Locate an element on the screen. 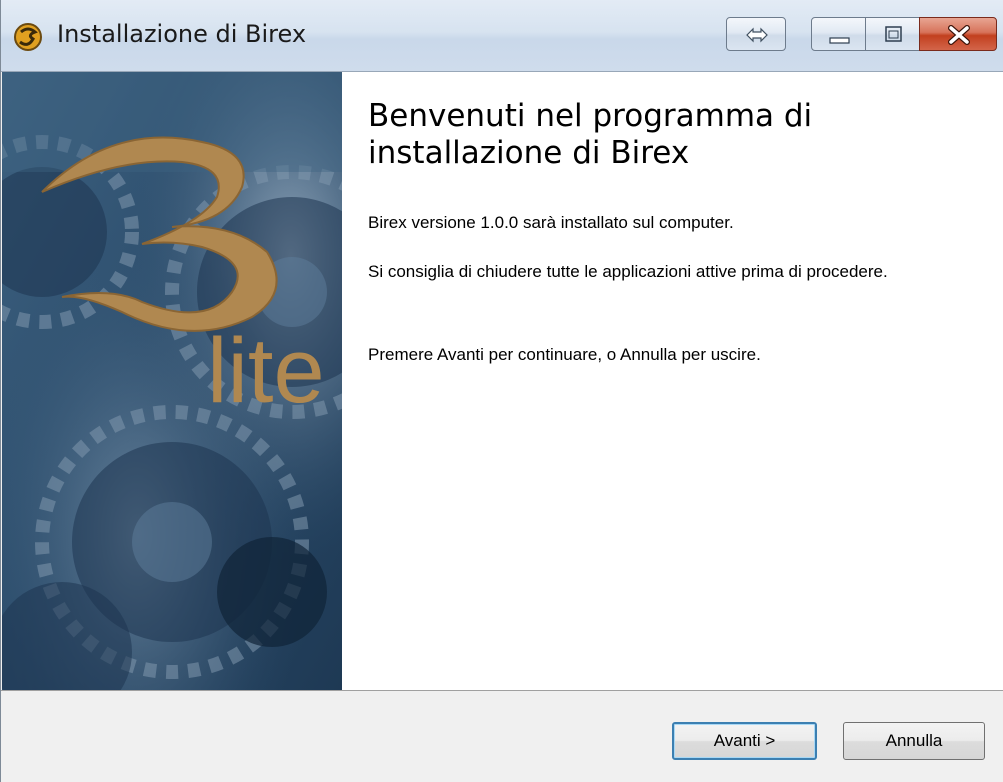 Image resolution: width=1003 pixels, height=782 pixels. close-button is located at coordinates (958, 34).